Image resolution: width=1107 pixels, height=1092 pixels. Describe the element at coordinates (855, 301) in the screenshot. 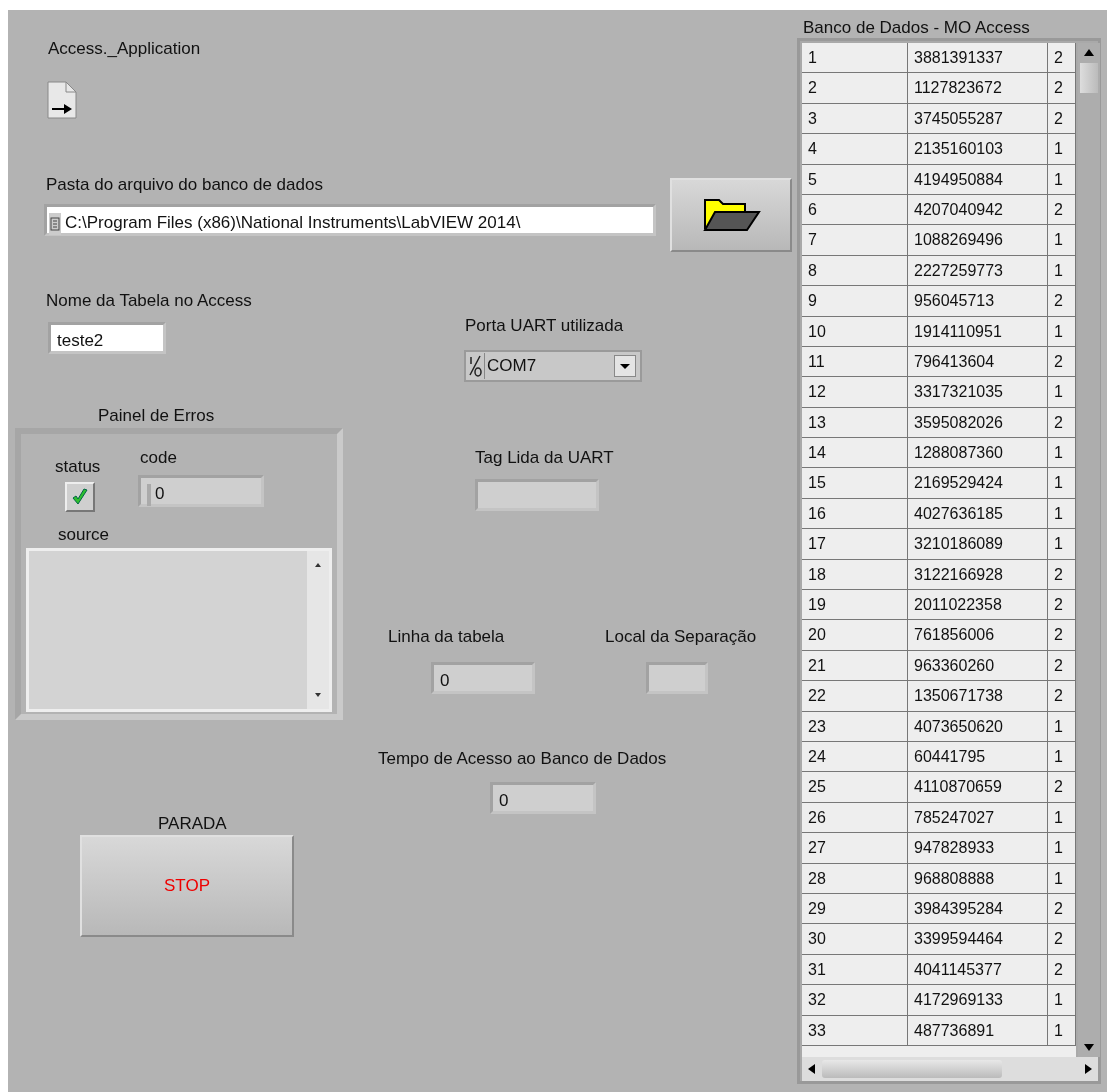

I see `table-cell: 9` at that location.